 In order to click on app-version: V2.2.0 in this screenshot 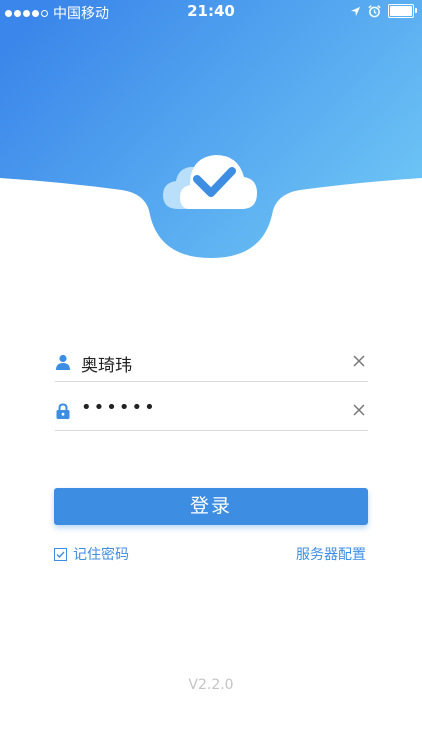, I will do `click(211, 685)`.